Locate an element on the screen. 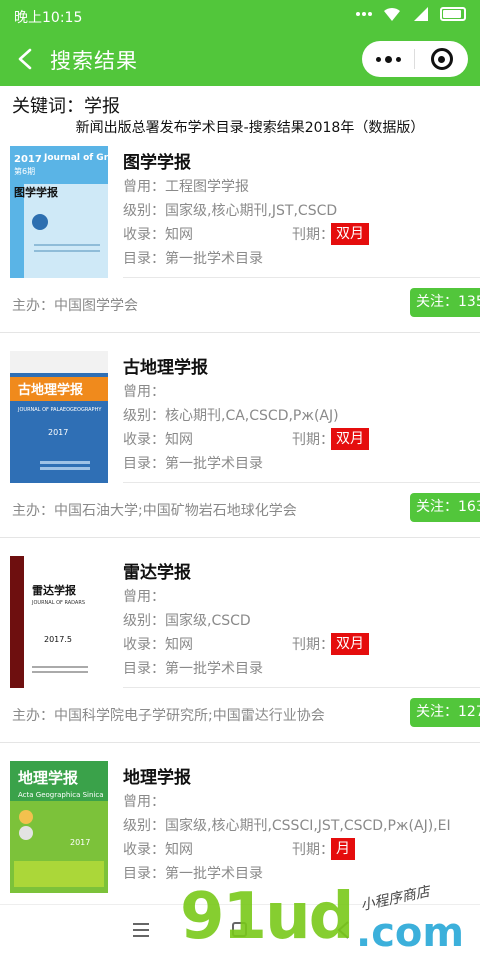 This screenshot has height=960, width=480. journal-period-badge: 月 is located at coordinates (343, 849).